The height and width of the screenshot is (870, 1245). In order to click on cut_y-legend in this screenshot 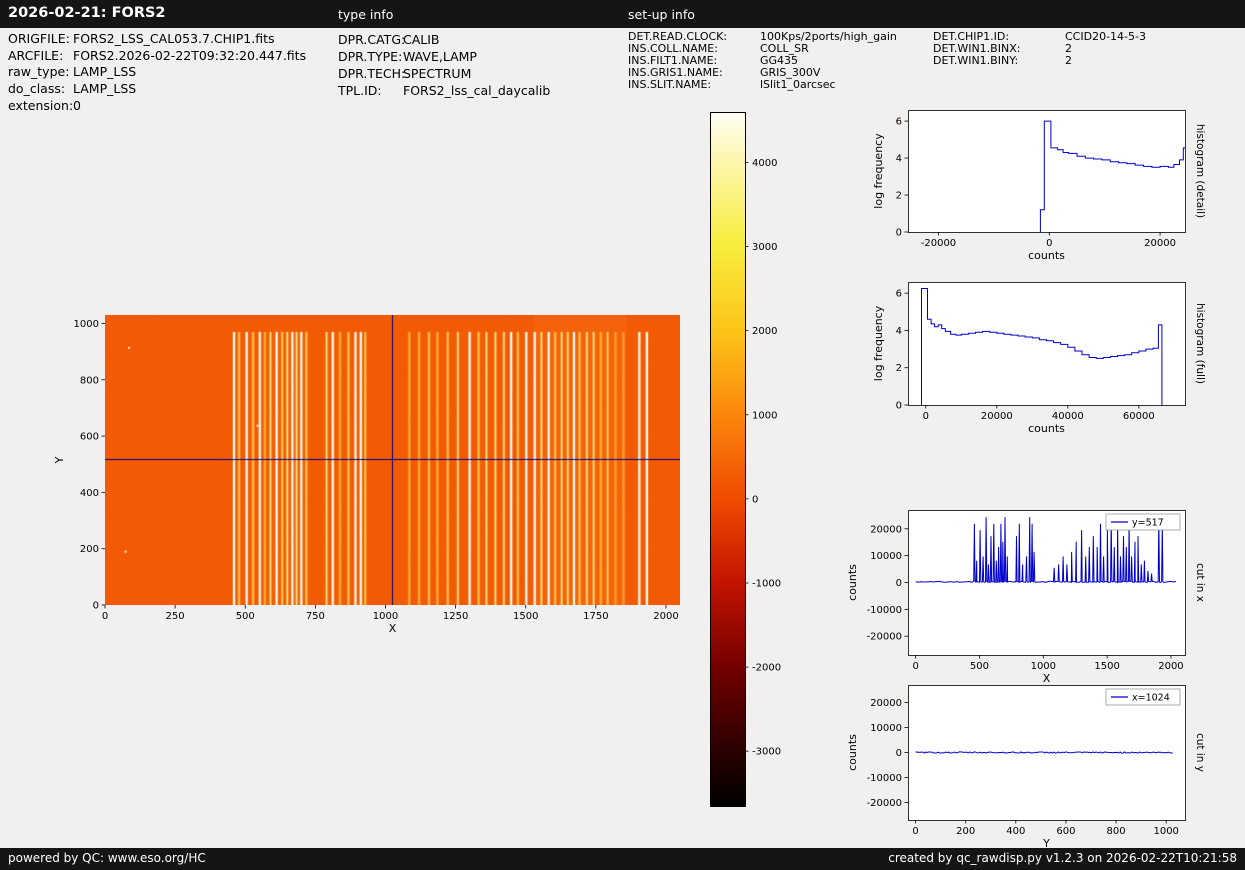, I will do `click(1143, 697)`.